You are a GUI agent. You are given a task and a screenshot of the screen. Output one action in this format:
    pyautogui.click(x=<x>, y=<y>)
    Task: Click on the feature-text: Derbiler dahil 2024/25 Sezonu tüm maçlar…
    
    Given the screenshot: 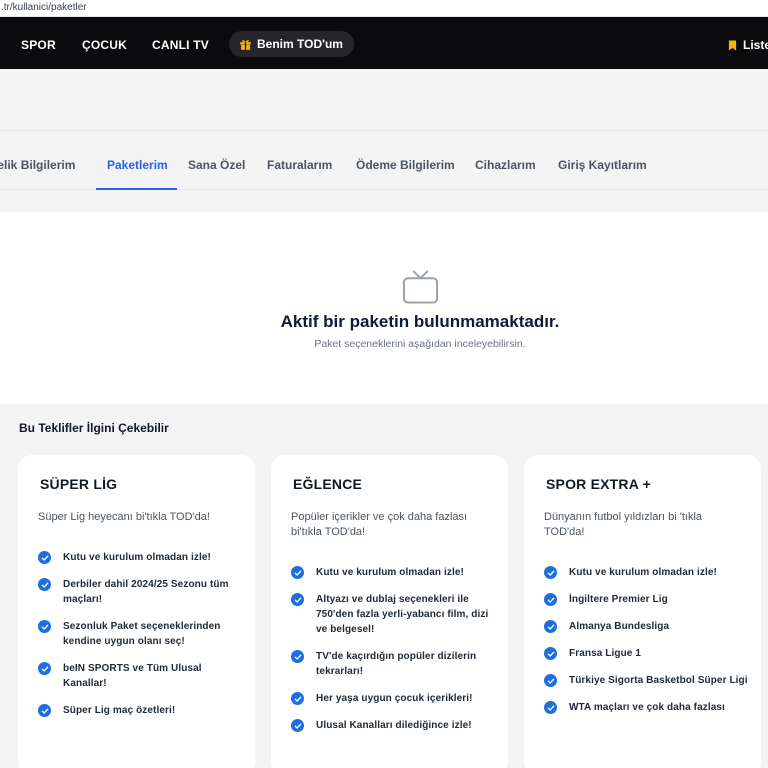 What is the action you would take?
    pyautogui.click(x=146, y=592)
    